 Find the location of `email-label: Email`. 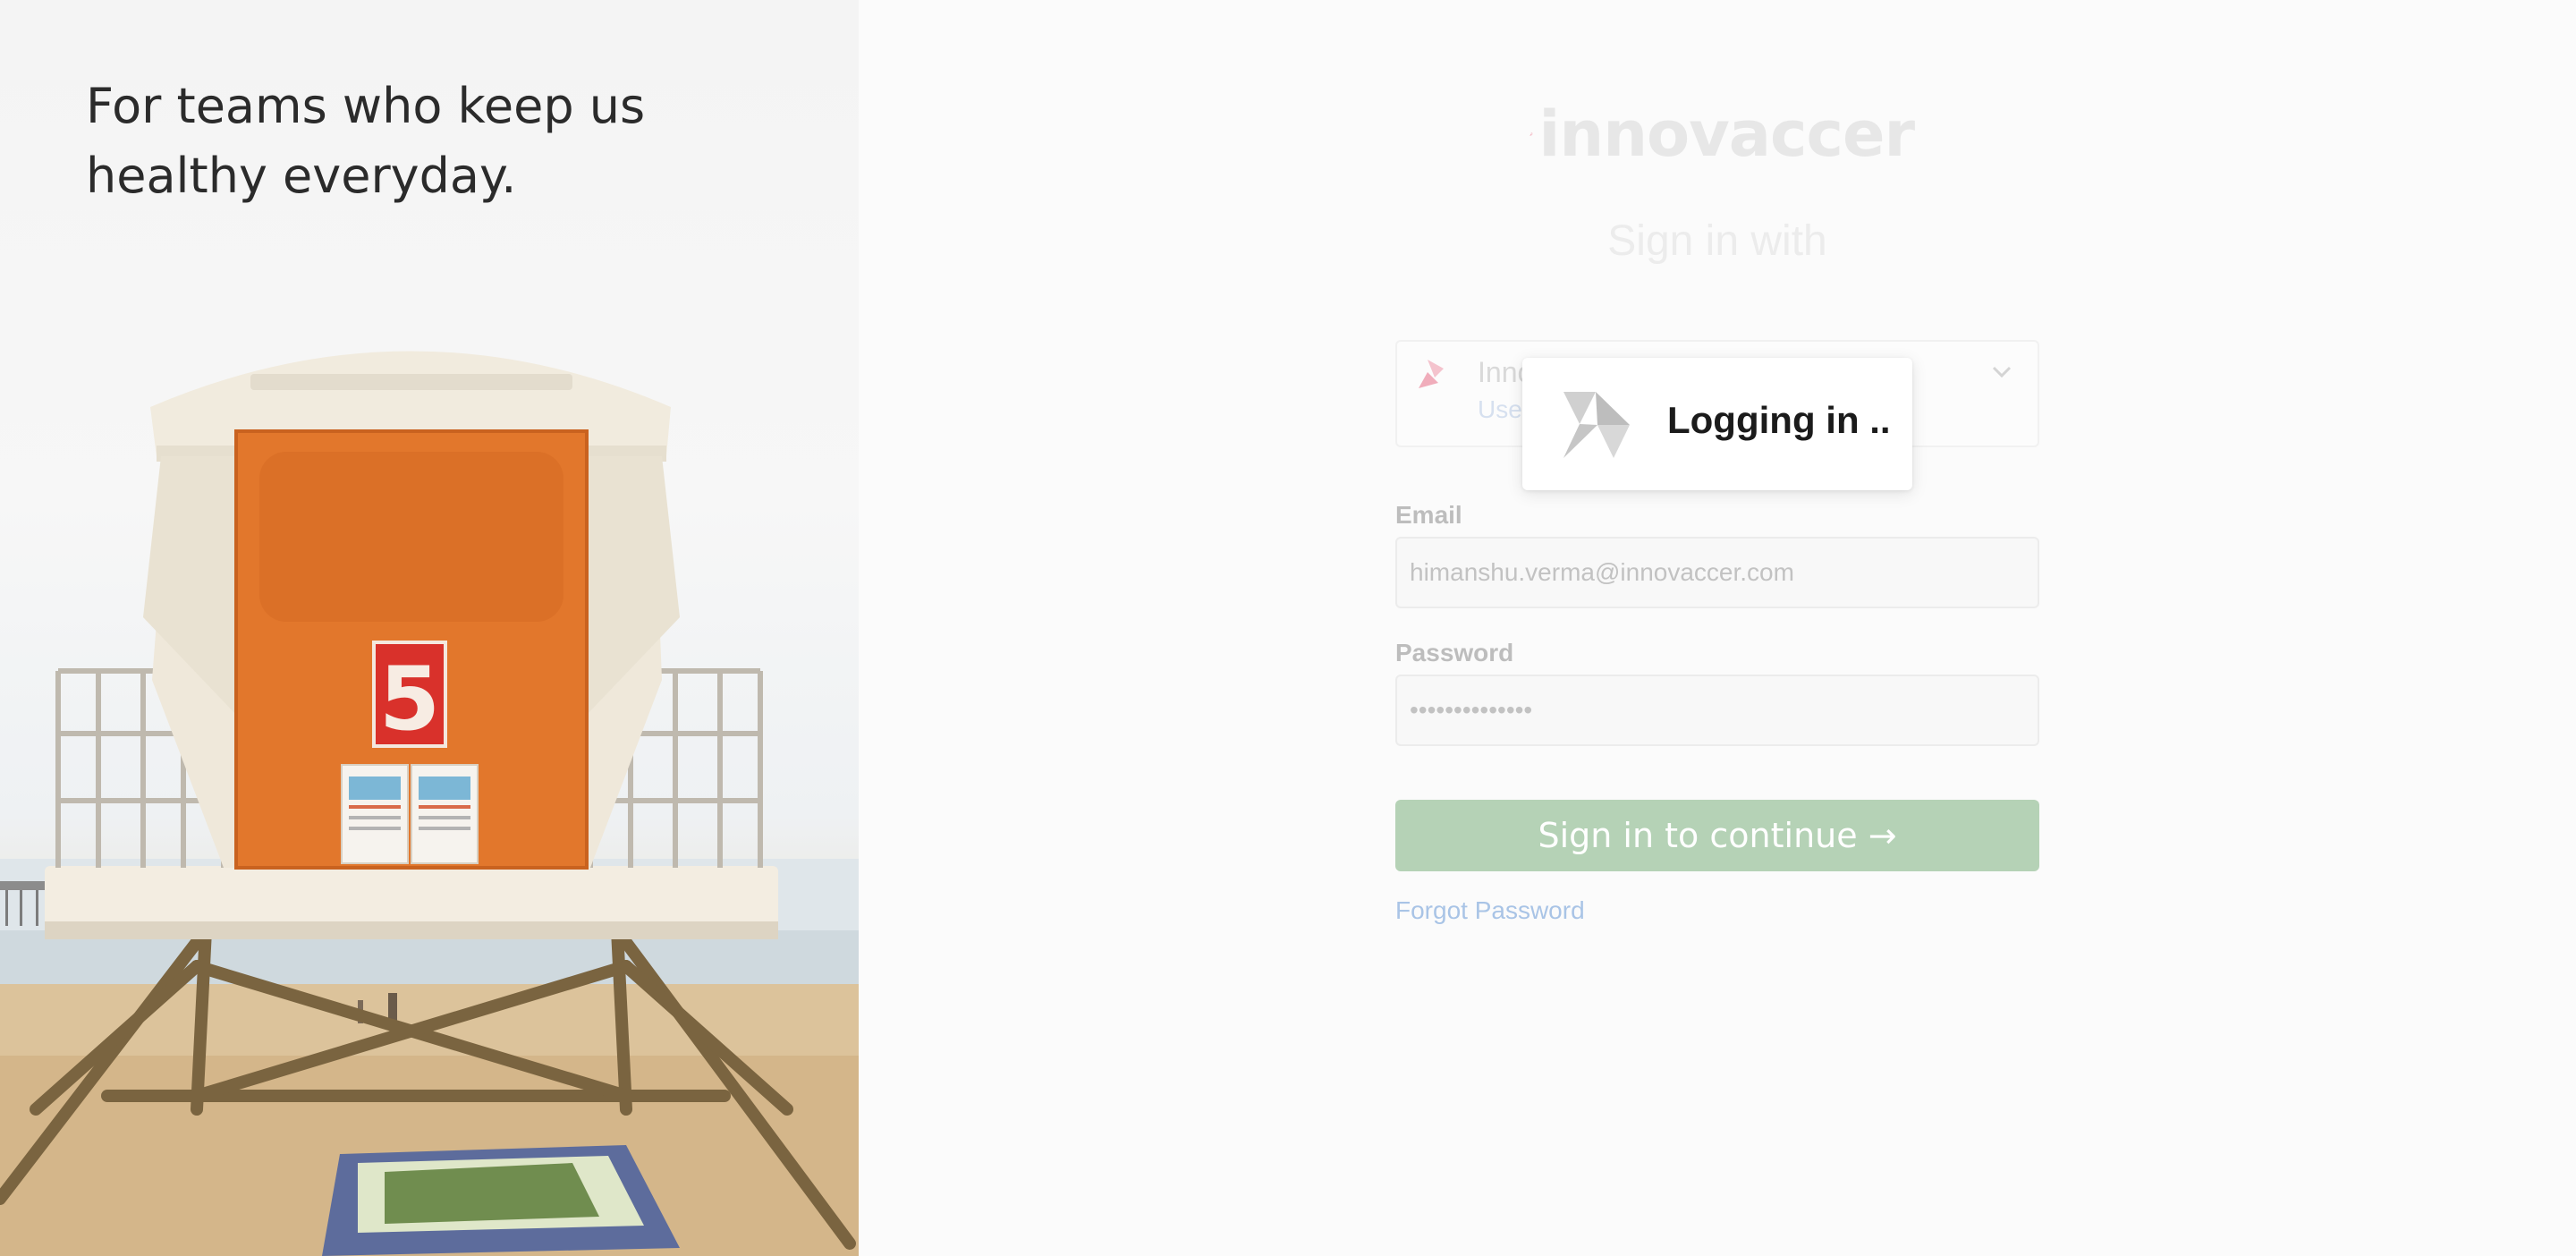

email-label: Email is located at coordinates (1428, 515).